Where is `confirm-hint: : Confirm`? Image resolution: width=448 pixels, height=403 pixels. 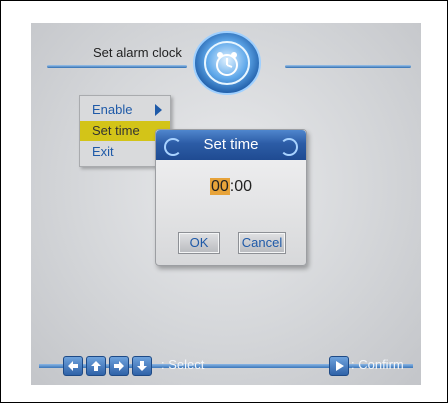
confirm-hint: : Confirm is located at coordinates (377, 364).